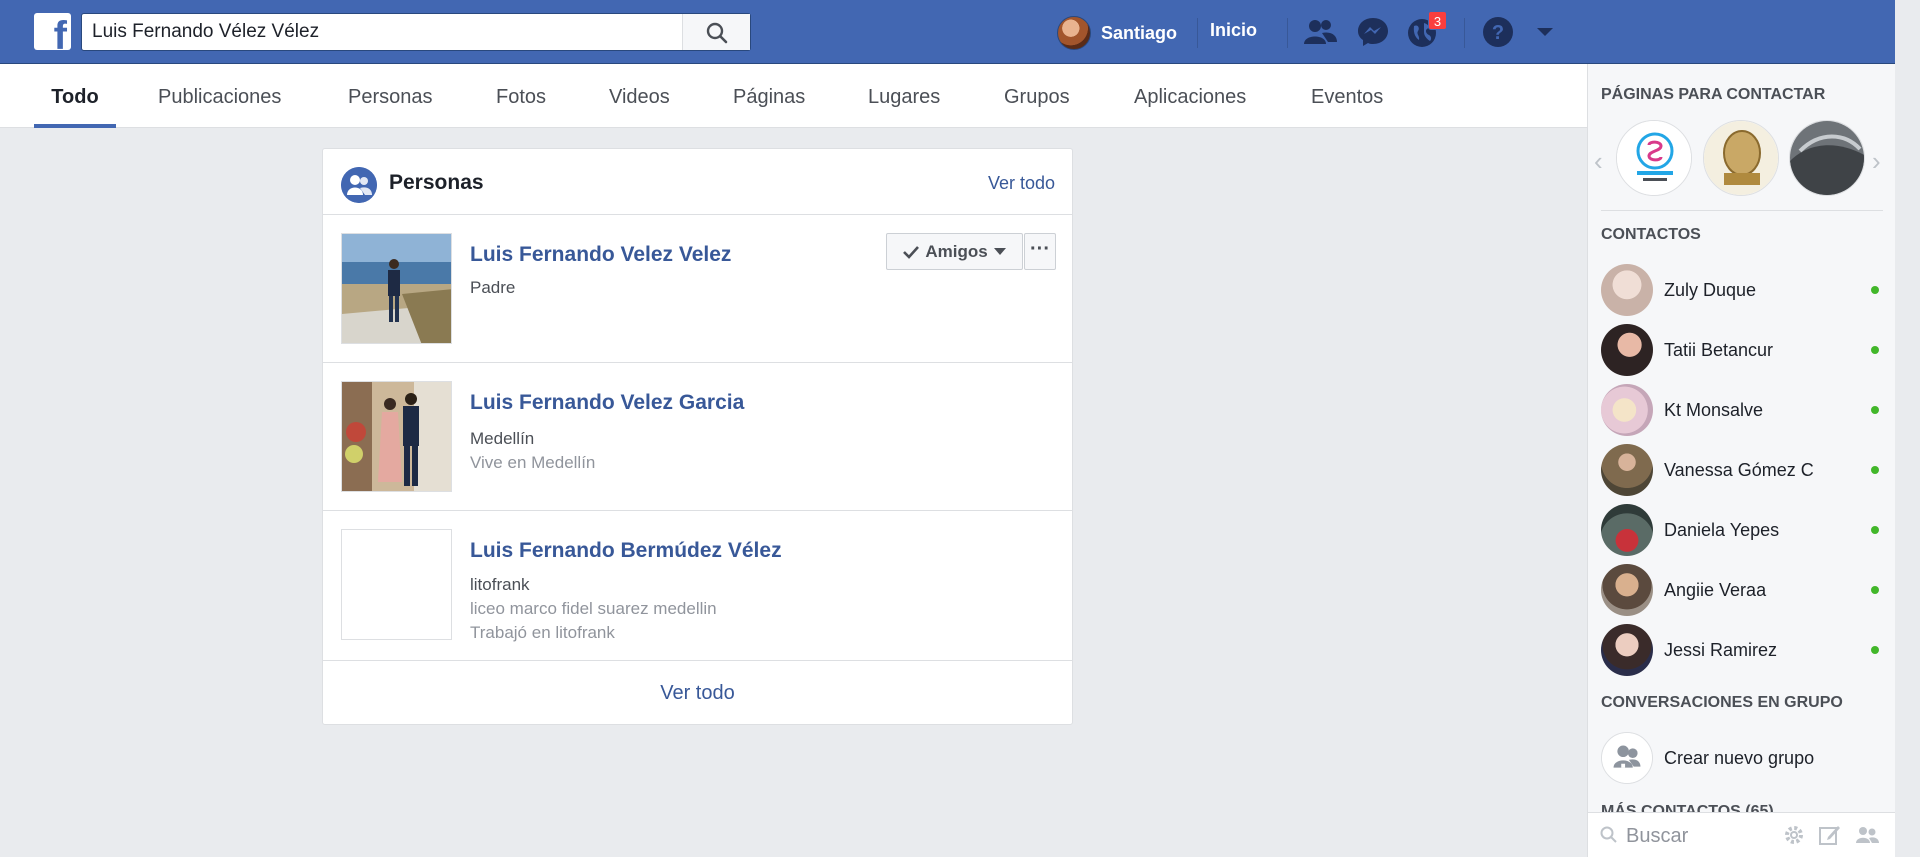 The width and height of the screenshot is (1920, 857). I want to click on tab-paginas: Páginas, so click(769, 96).